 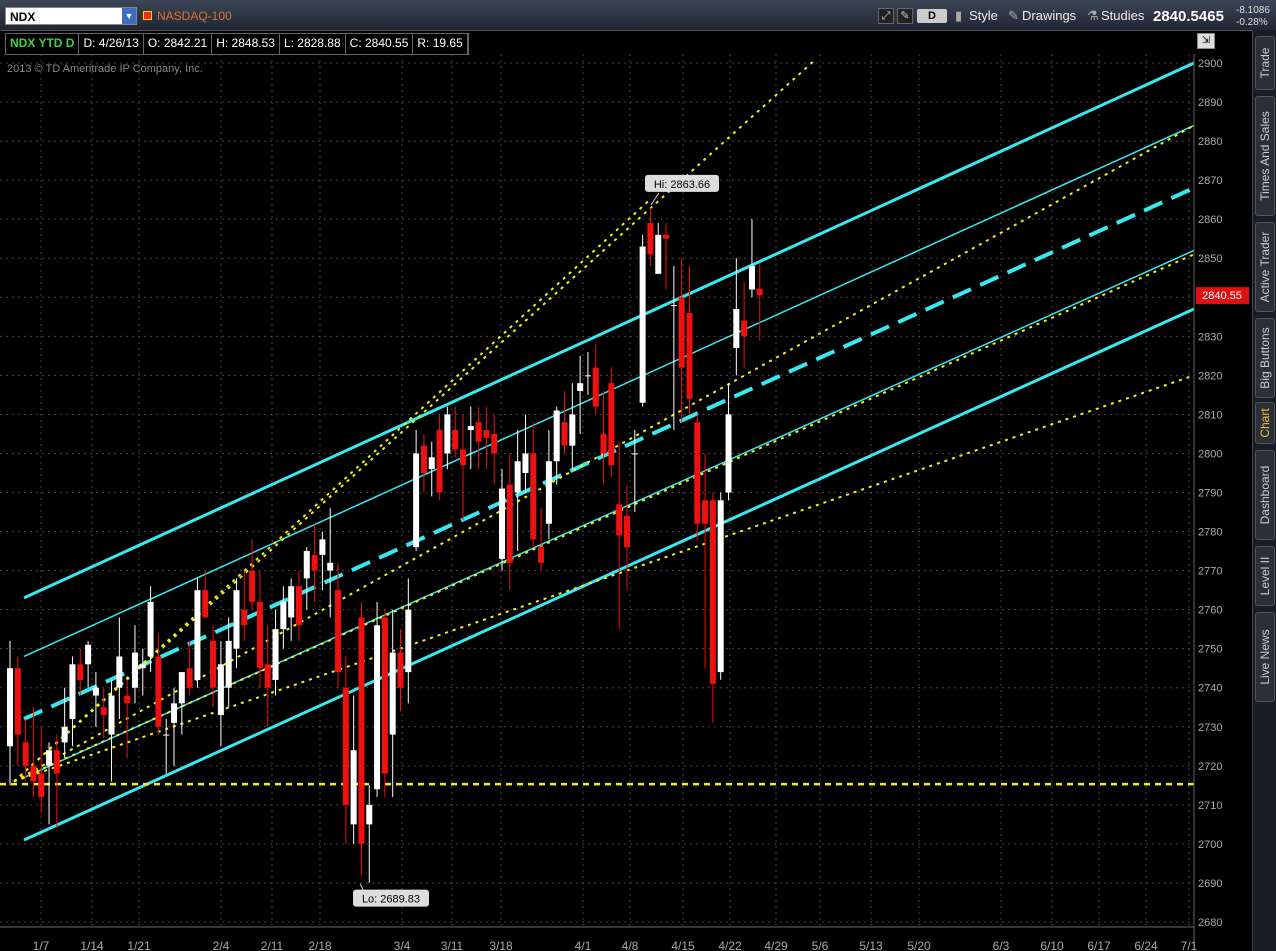 I want to click on style-button: ▮ Style, so click(x=976, y=16).